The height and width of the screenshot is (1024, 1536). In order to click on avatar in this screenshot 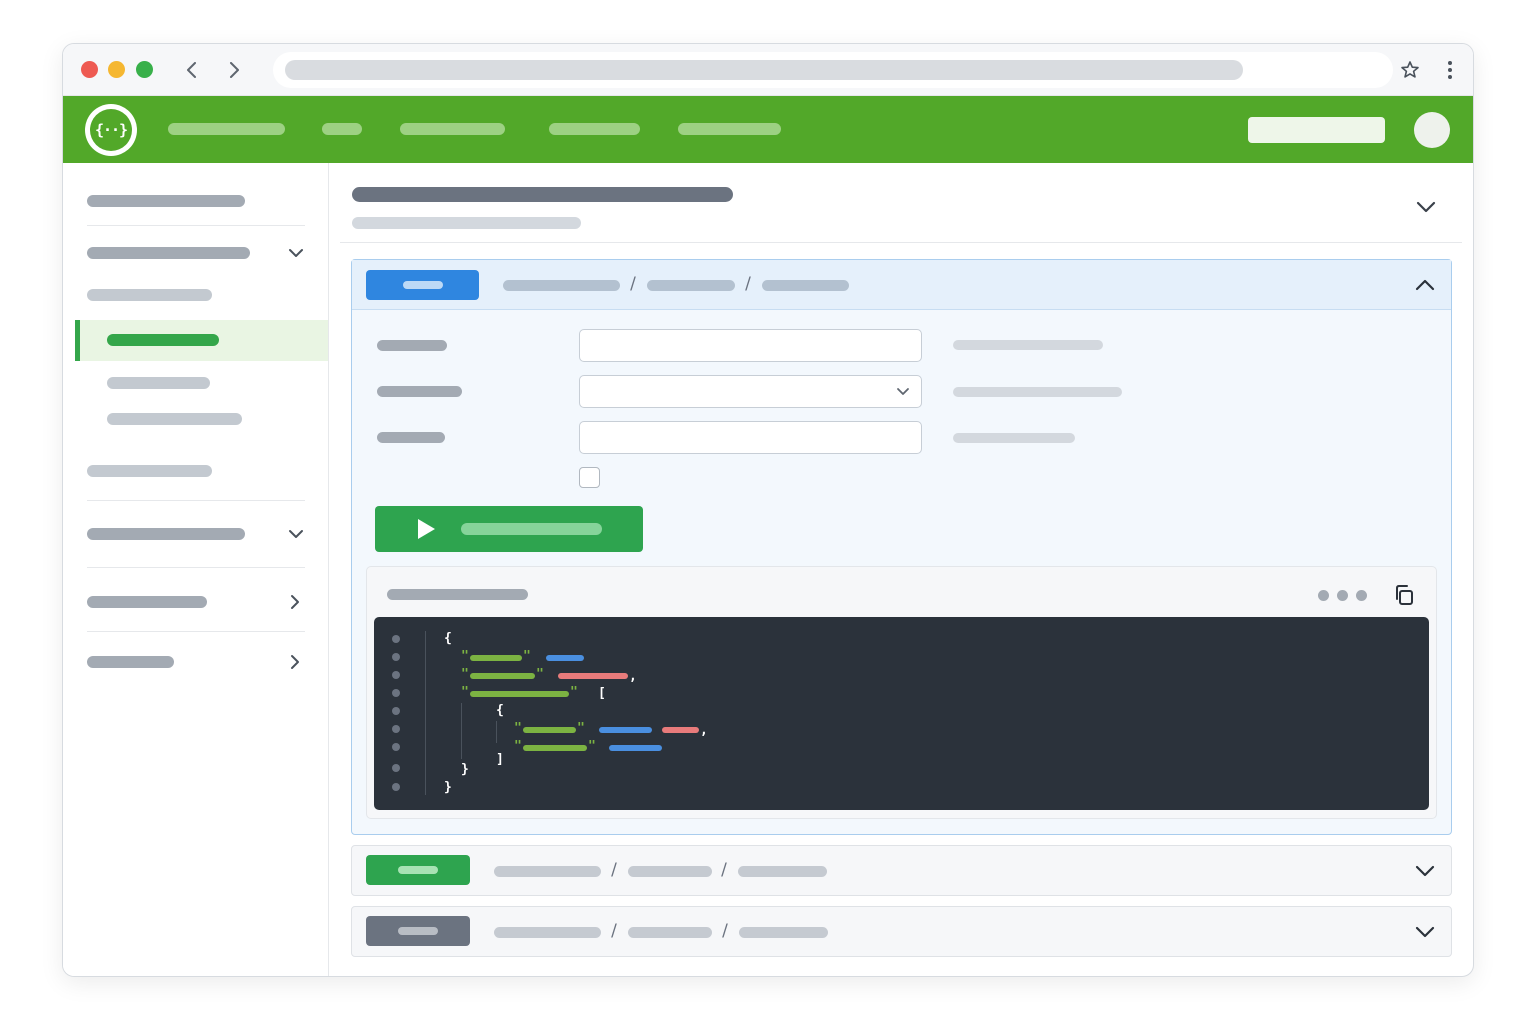, I will do `click(1432, 130)`.